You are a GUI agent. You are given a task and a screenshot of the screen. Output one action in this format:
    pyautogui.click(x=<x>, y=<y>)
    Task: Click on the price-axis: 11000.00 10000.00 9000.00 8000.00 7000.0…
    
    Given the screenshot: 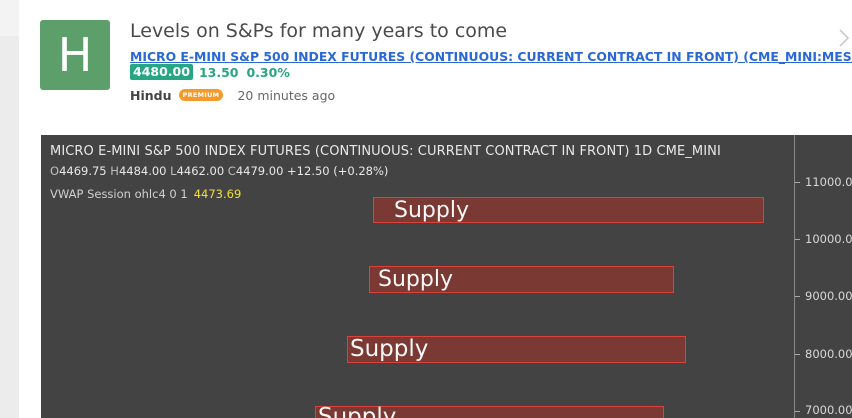 What is the action you would take?
    pyautogui.click(x=823, y=276)
    